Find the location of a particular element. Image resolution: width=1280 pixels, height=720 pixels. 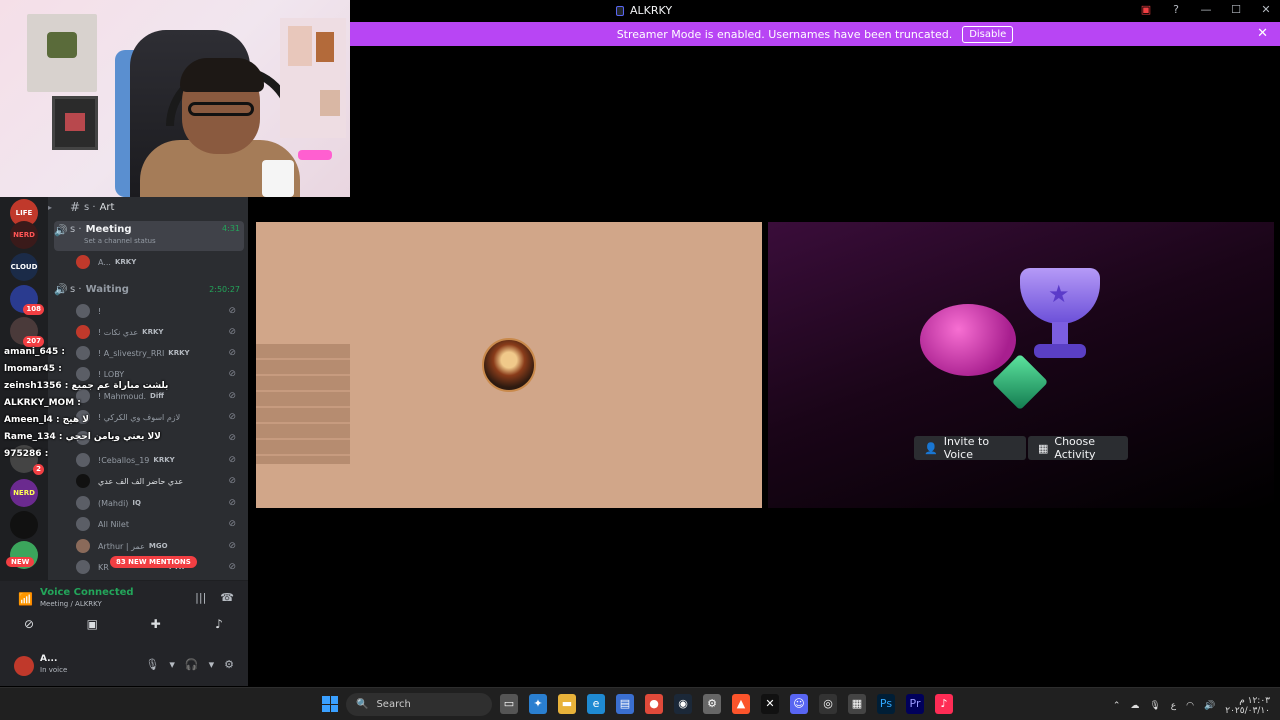

server-icon: CLOUD is located at coordinates (24, 267).